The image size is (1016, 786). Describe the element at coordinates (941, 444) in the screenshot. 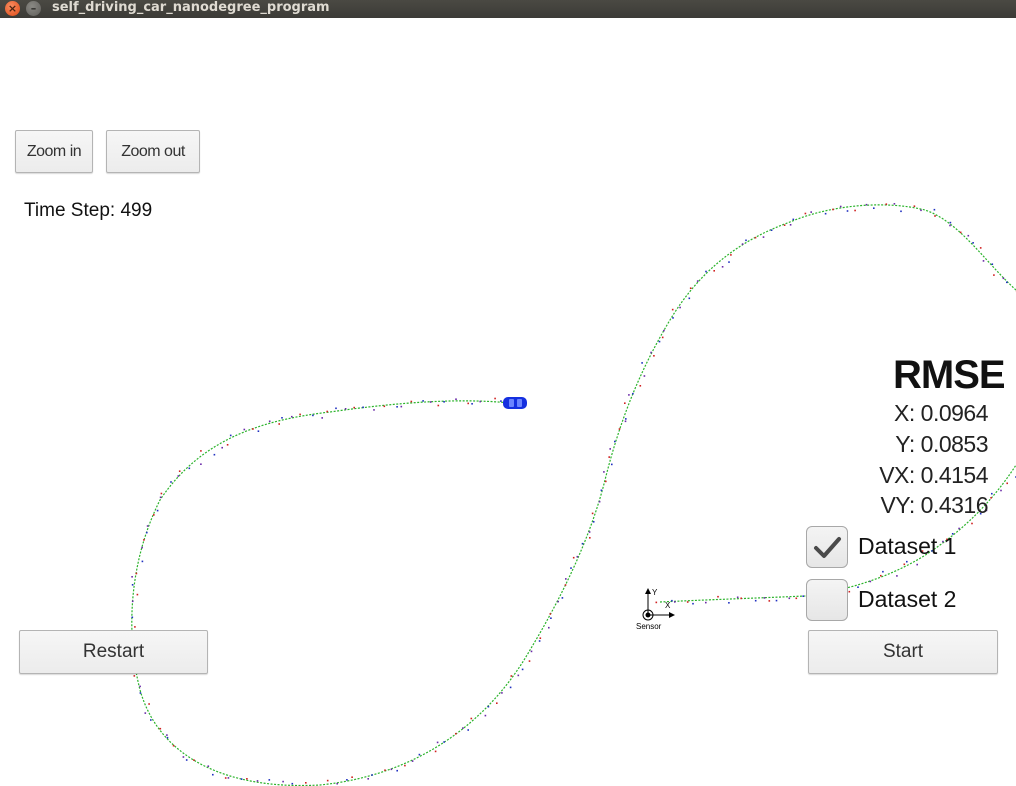

I see `rmse-y: Y: 0.0853` at that location.